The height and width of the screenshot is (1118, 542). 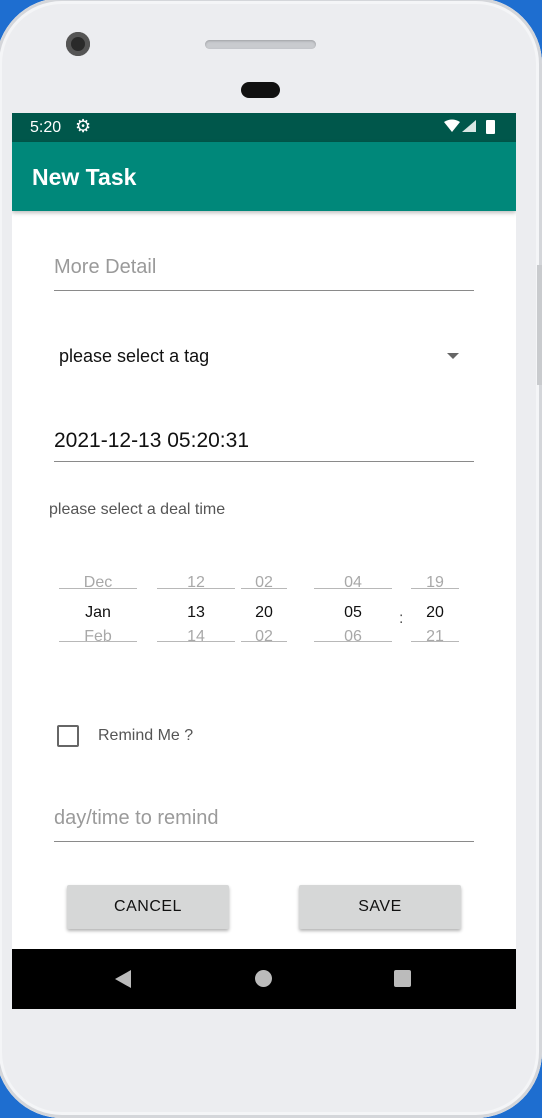 I want to click on remind-field-container, so click(x=264, y=824).